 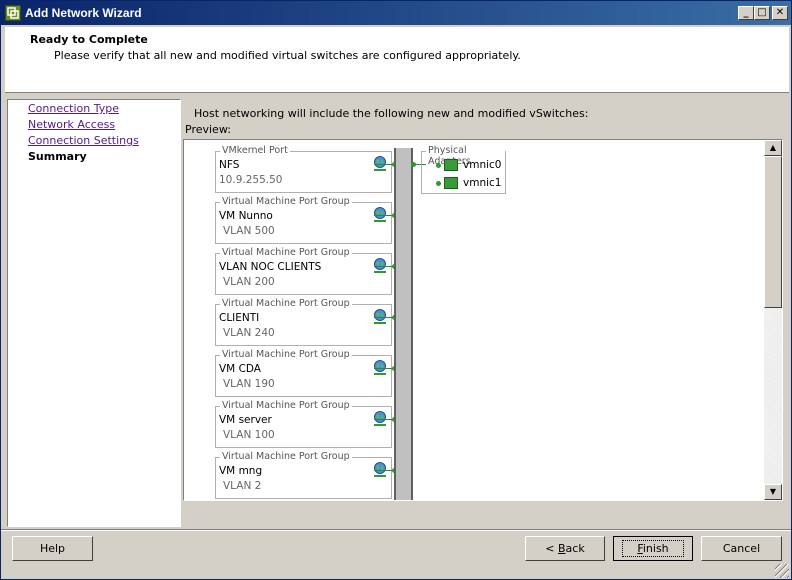 I want to click on vmware-app-icon, so click(x=13, y=13).